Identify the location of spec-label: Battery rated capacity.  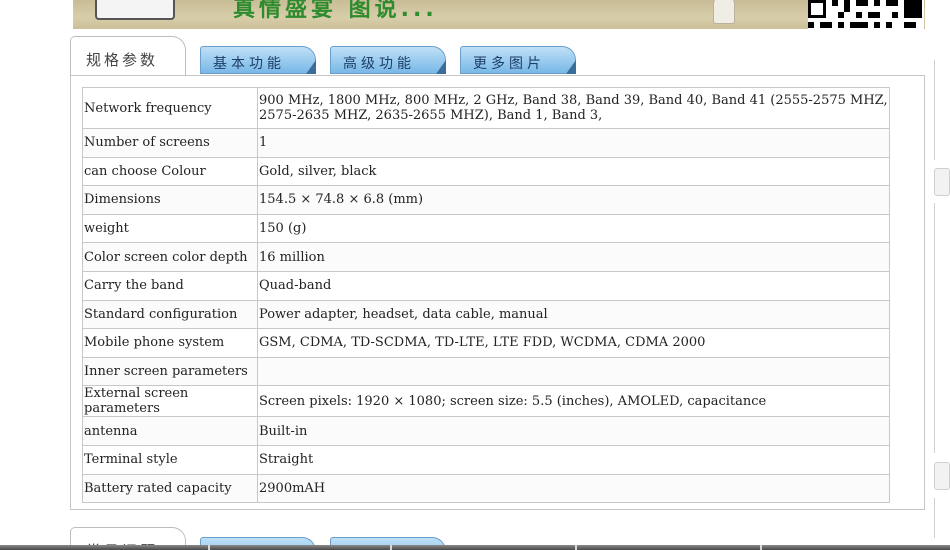
(170, 488).